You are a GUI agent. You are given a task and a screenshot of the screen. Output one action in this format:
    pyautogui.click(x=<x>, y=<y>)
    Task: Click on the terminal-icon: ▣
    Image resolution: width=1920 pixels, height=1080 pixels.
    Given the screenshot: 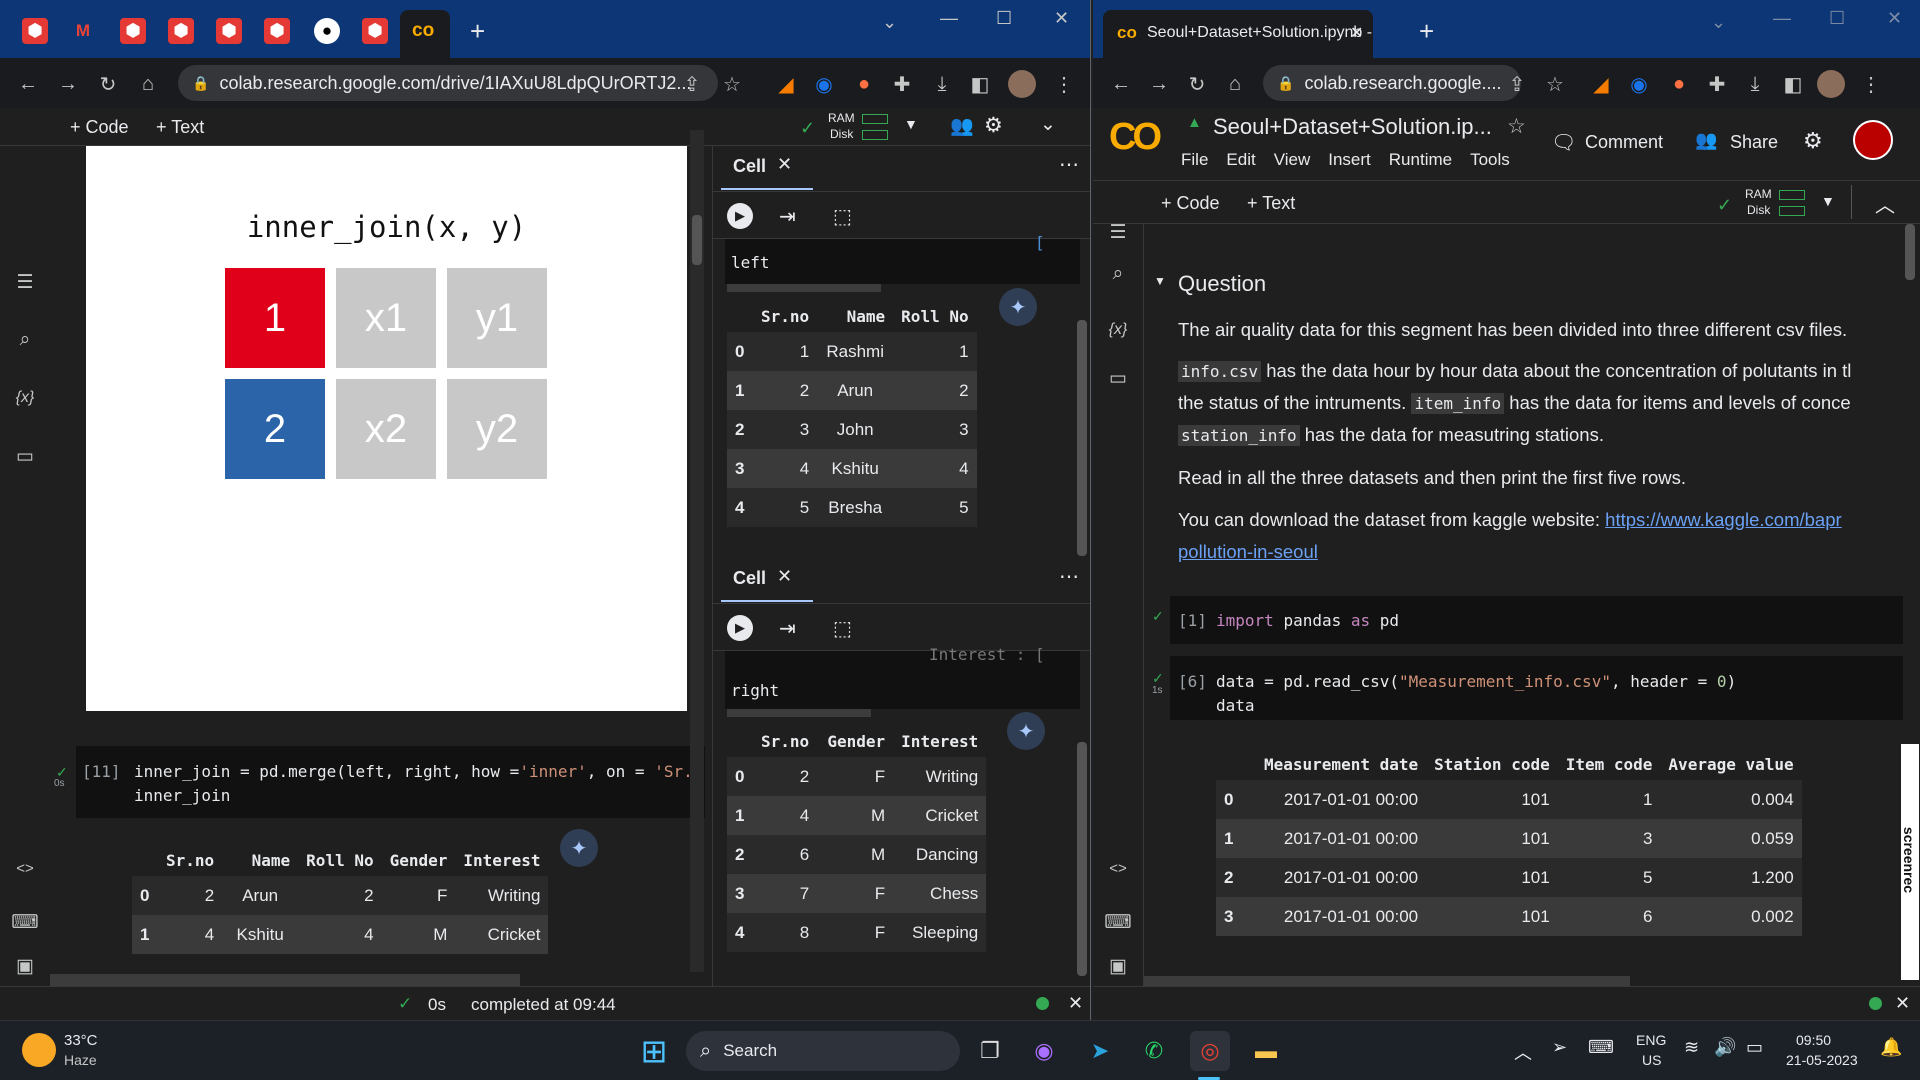 What is the action you would take?
    pyautogui.click(x=25, y=966)
    